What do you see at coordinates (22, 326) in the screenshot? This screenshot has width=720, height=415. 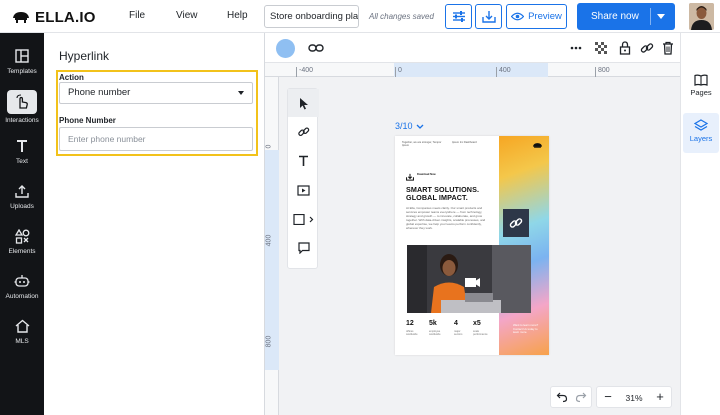 I see `house-icon` at bounding box center [22, 326].